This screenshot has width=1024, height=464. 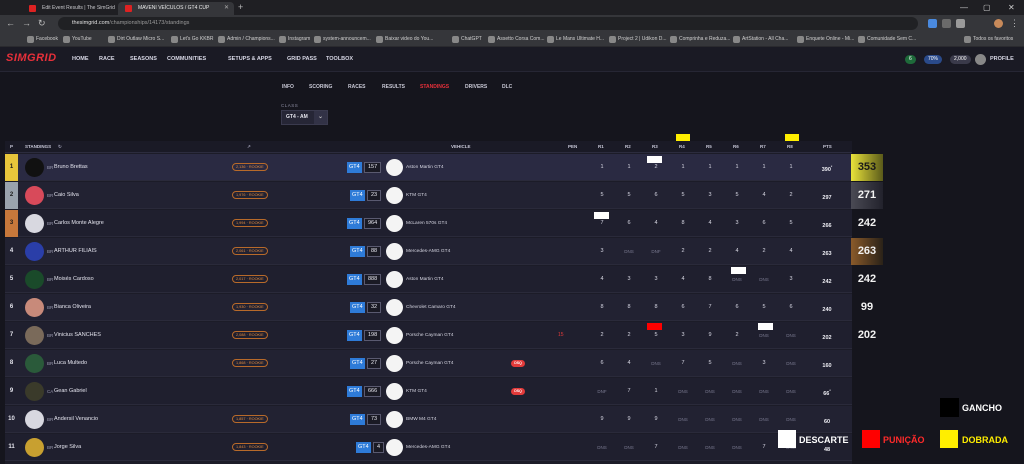 I want to click on nav-profile: PROFILE, so click(x=1002, y=59).